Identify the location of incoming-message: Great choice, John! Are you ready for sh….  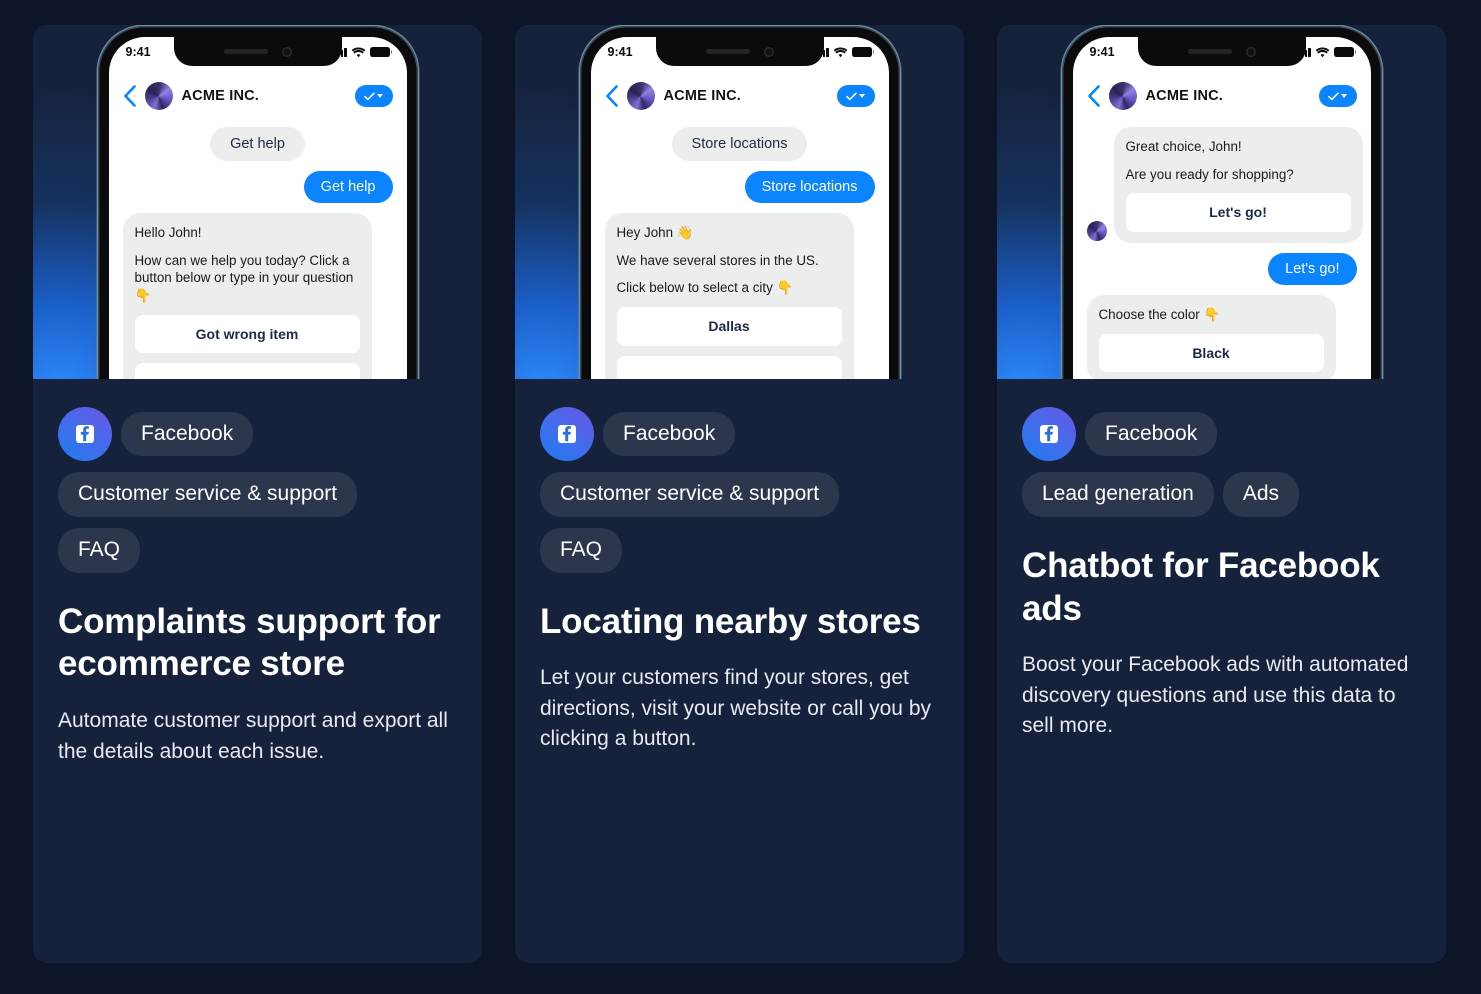
(1238, 185).